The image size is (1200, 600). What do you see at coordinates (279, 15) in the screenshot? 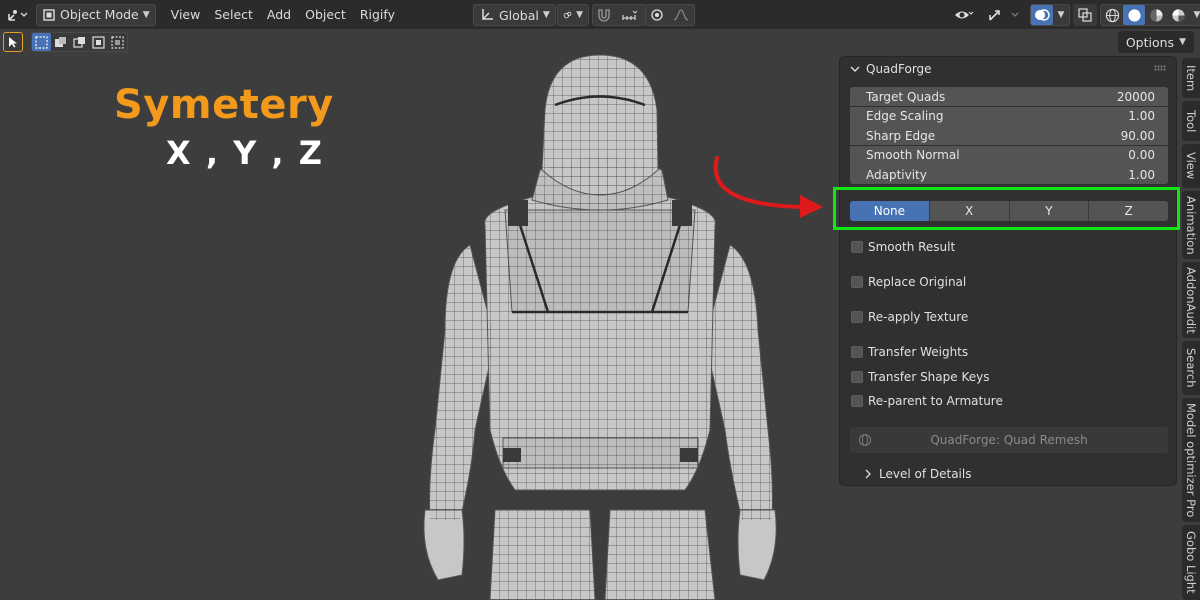
I see `menu-add: Add` at bounding box center [279, 15].